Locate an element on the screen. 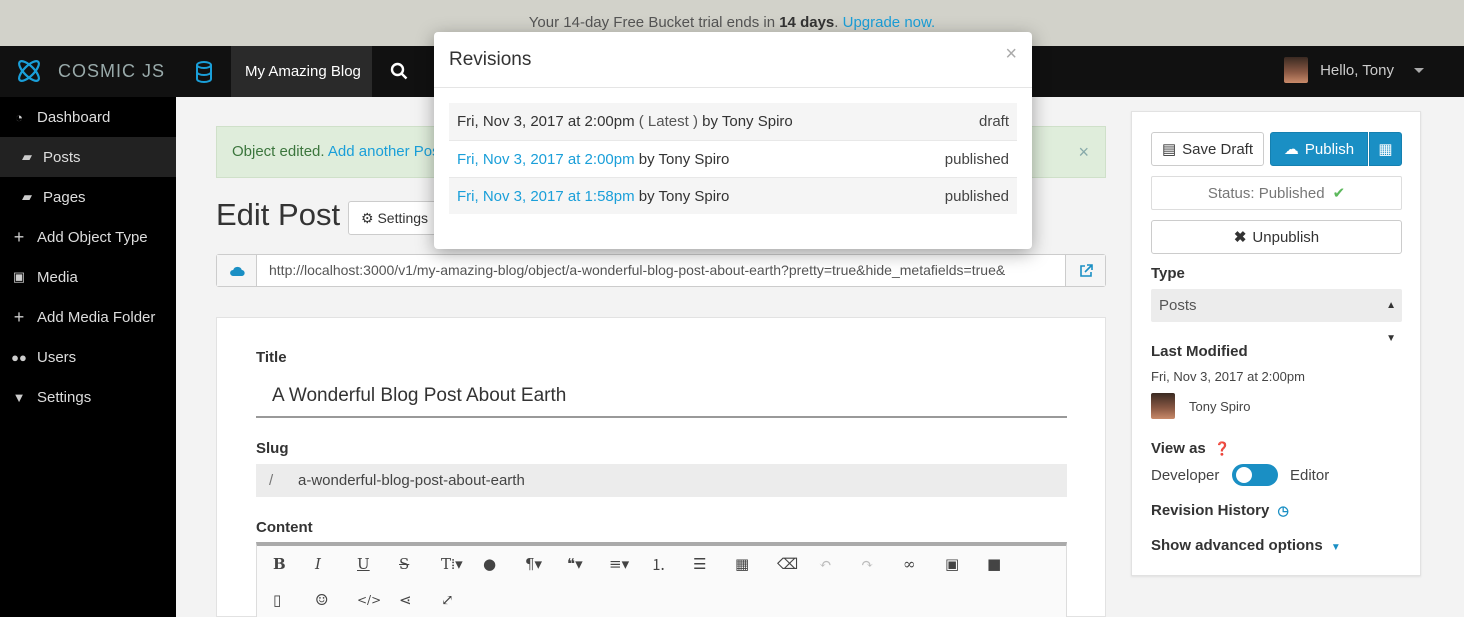 This screenshot has height=617, width=1464. fullscreen-icon: ⤢ is located at coordinates (462, 600).